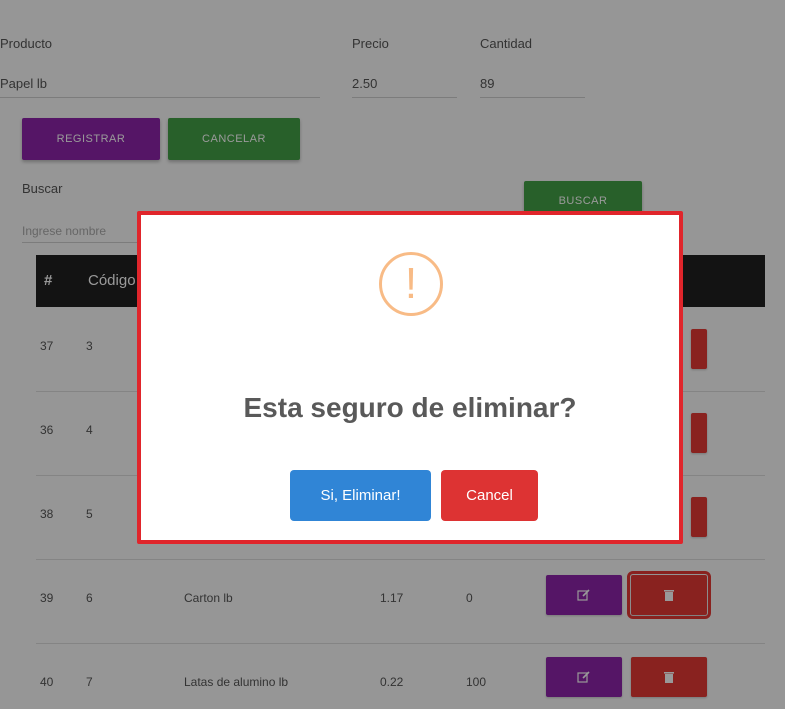 This screenshot has height=709, width=785. Describe the element at coordinates (410, 407) in the screenshot. I see `dialog-title: Esta seguro de eliminar?` at that location.